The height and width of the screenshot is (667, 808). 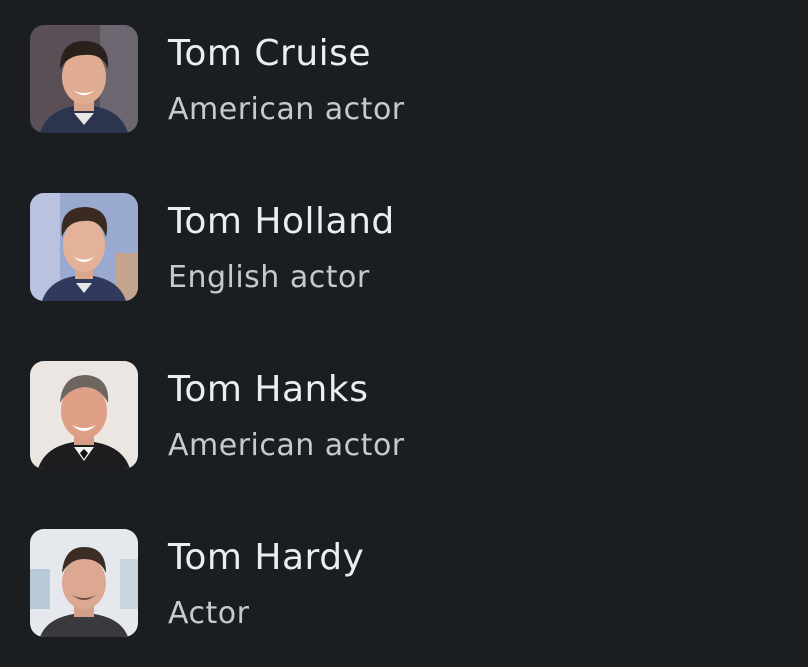 I want to click on result-name: Tom Hardy, so click(x=266, y=557).